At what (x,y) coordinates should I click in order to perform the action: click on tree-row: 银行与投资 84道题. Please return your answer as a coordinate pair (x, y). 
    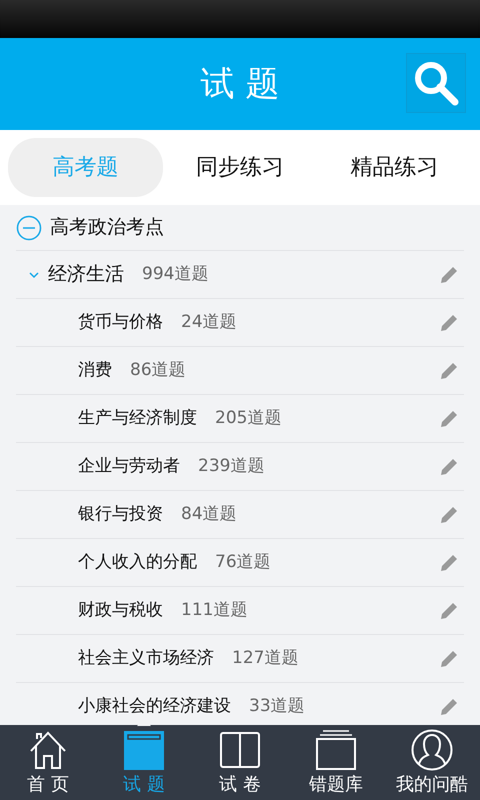
    Looking at the image, I should click on (240, 515).